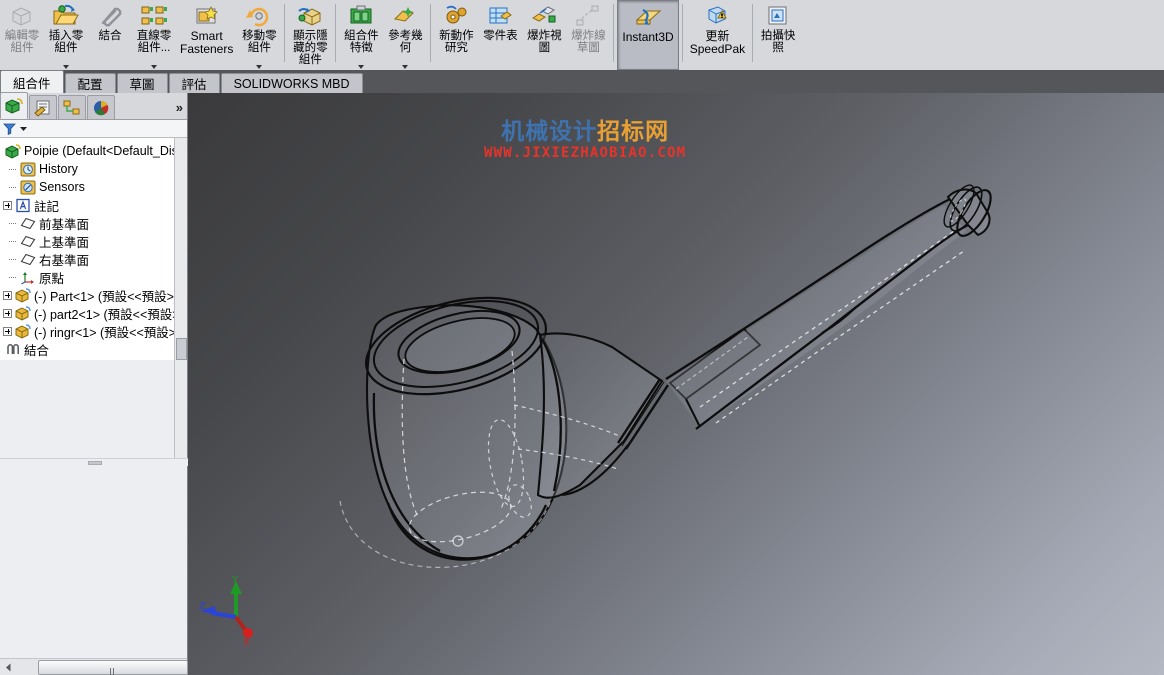 The image size is (1164, 675). I want to click on tab-label: SOLIDWORKS MBD, so click(291, 83).